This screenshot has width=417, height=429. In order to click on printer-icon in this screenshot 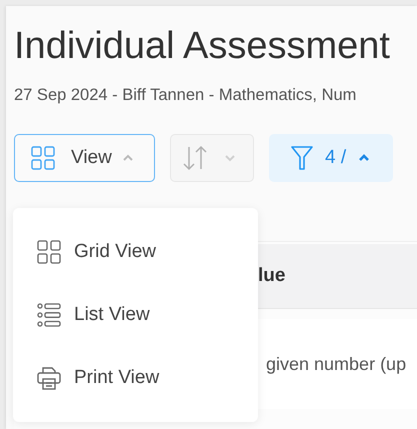, I will do `click(49, 378)`.